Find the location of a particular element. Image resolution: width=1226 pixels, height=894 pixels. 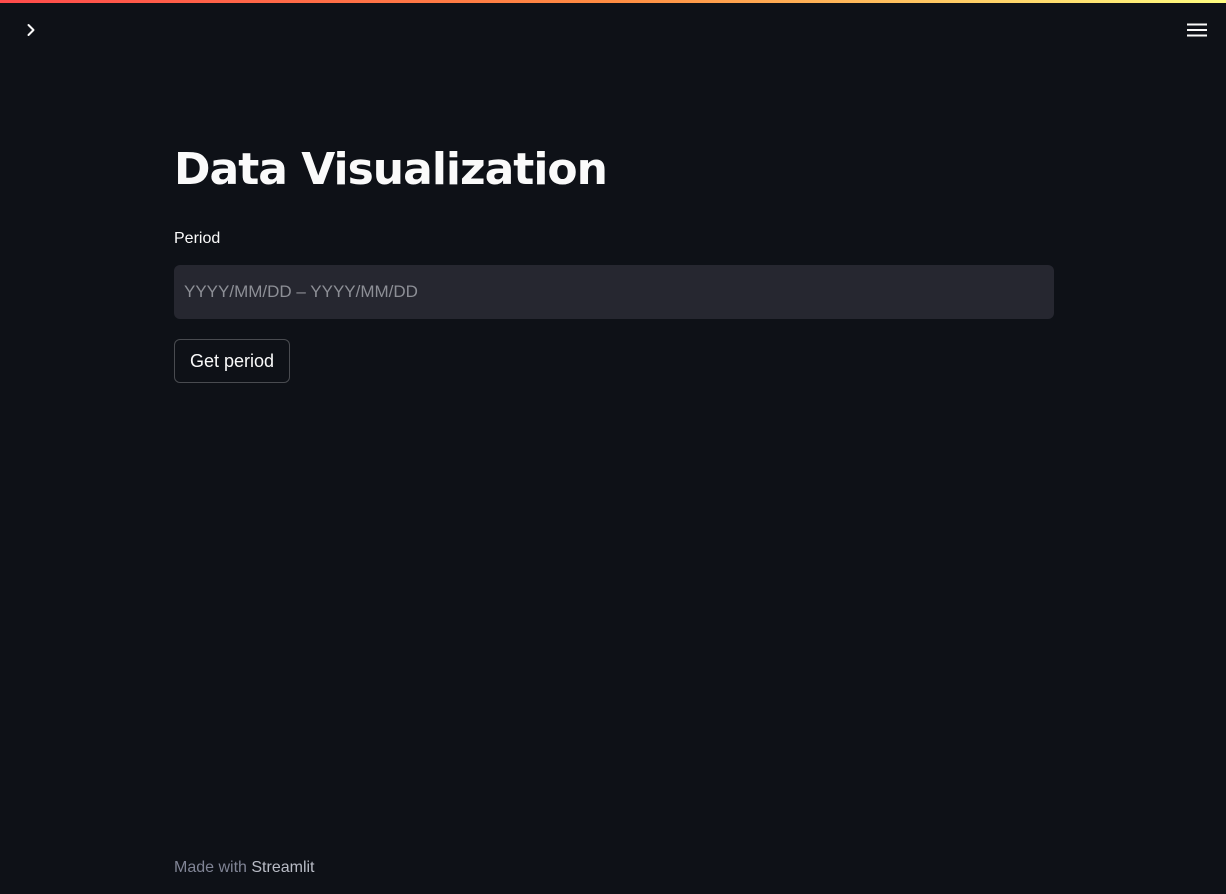

sidebar-expand-button is located at coordinates (31, 32).